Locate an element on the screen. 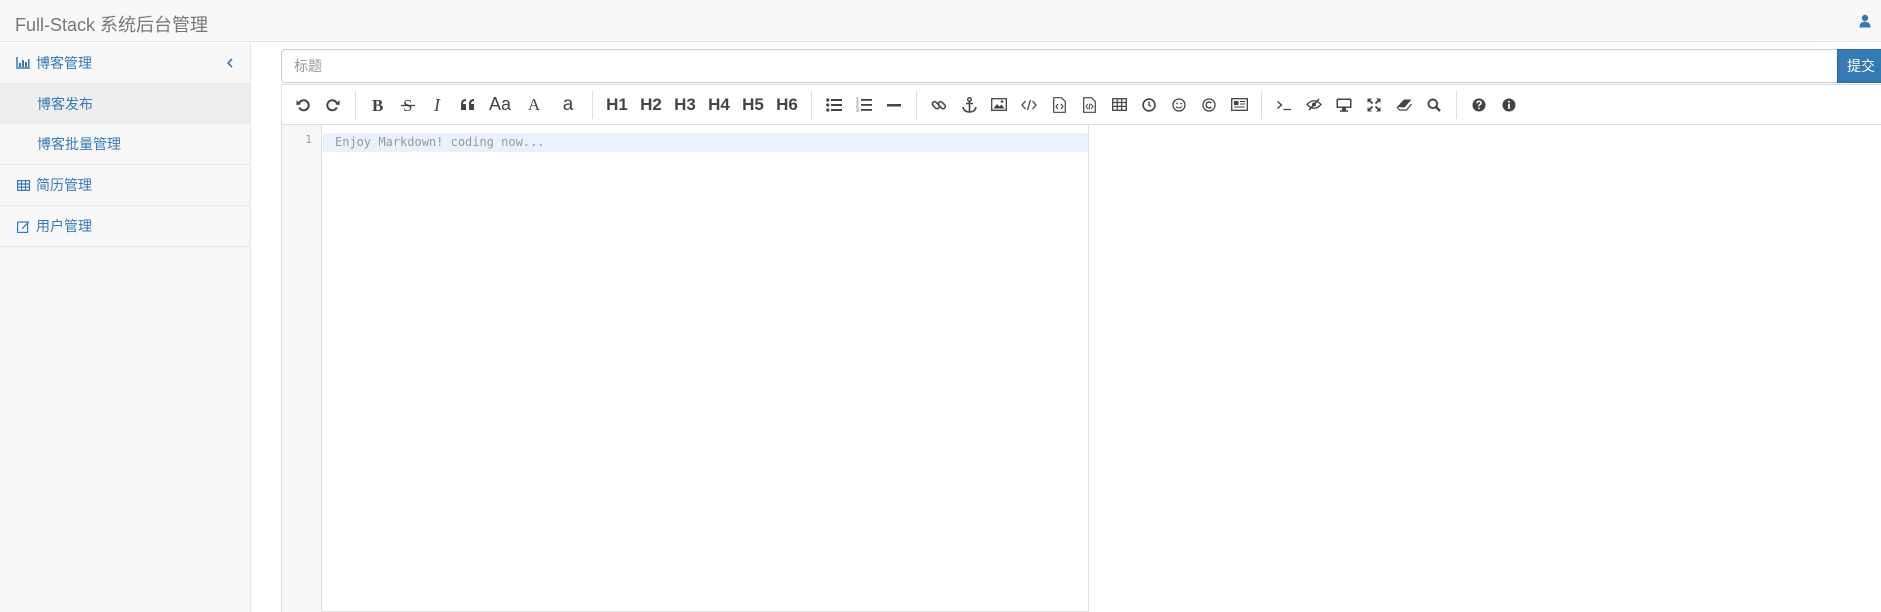 The image size is (1881, 612). sidebar-item-label: 用户管理 is located at coordinates (64, 226).